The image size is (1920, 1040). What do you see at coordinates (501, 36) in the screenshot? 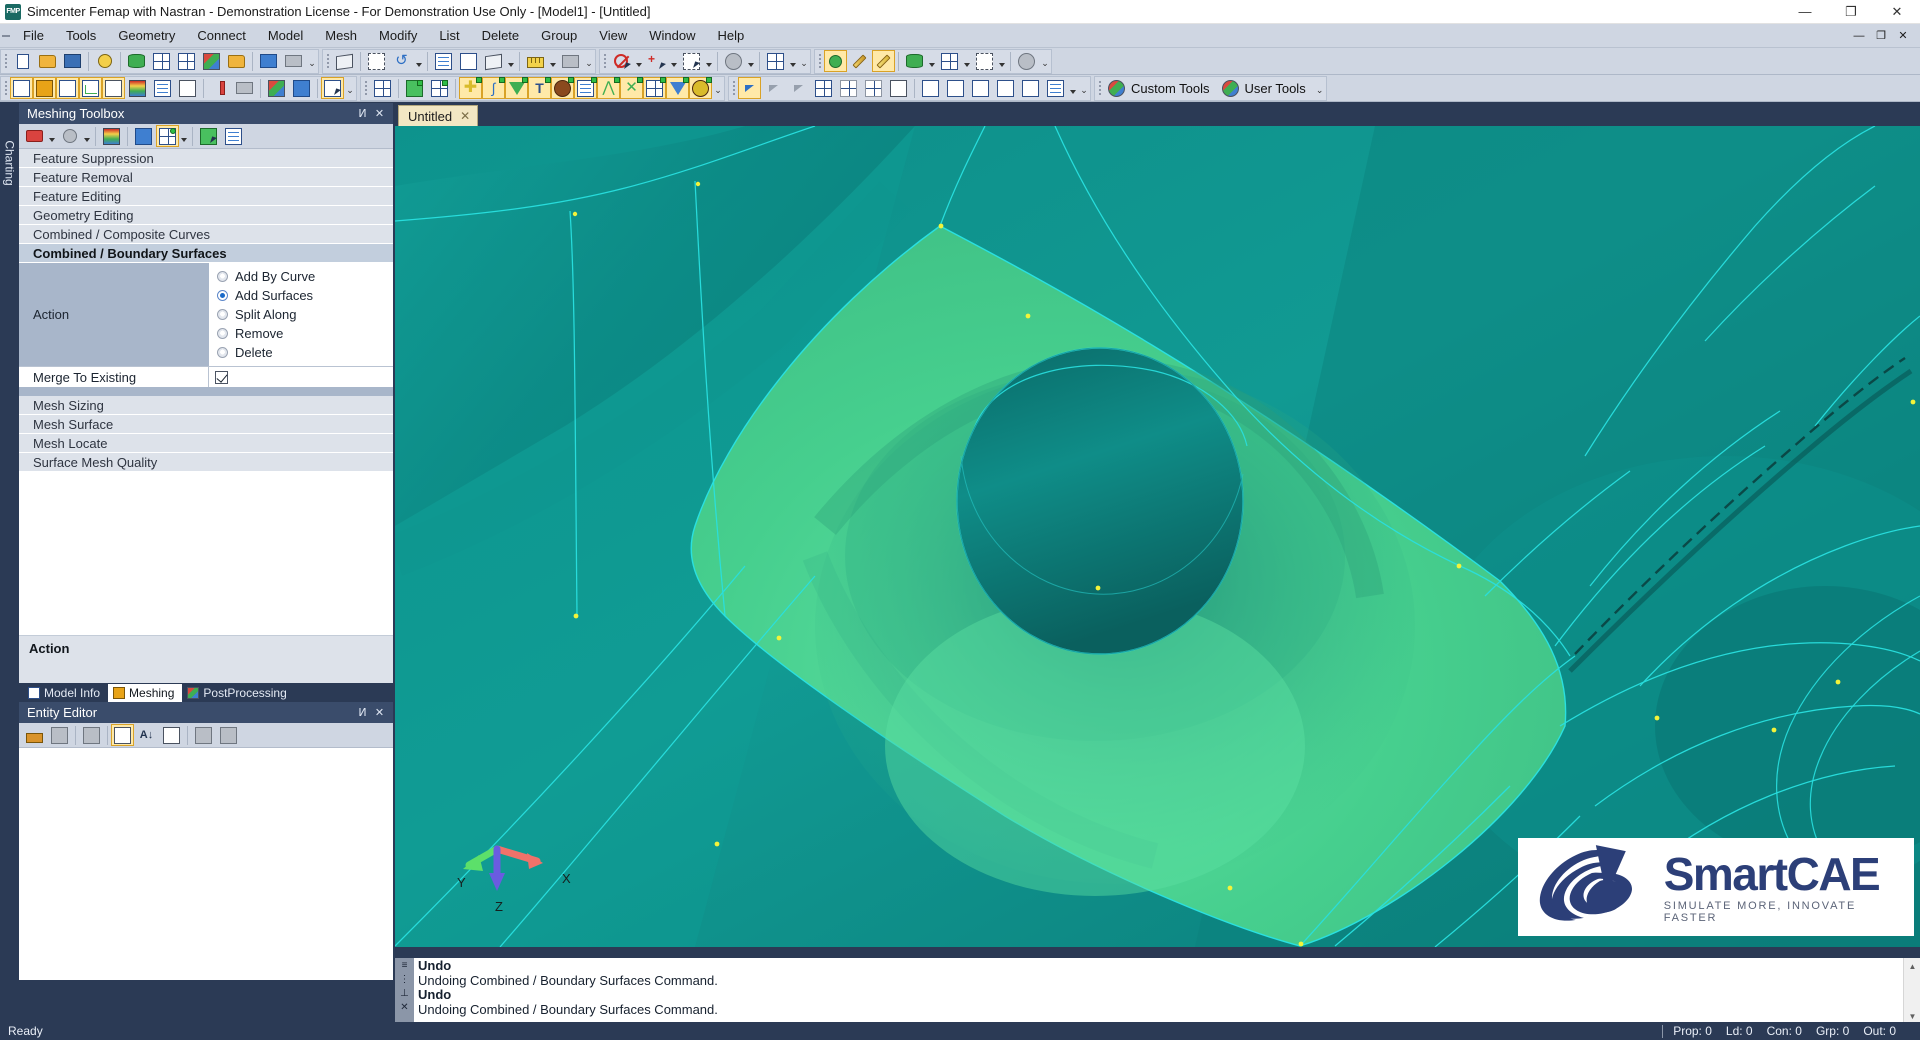
I see `menu-item-delete: Delete` at bounding box center [501, 36].